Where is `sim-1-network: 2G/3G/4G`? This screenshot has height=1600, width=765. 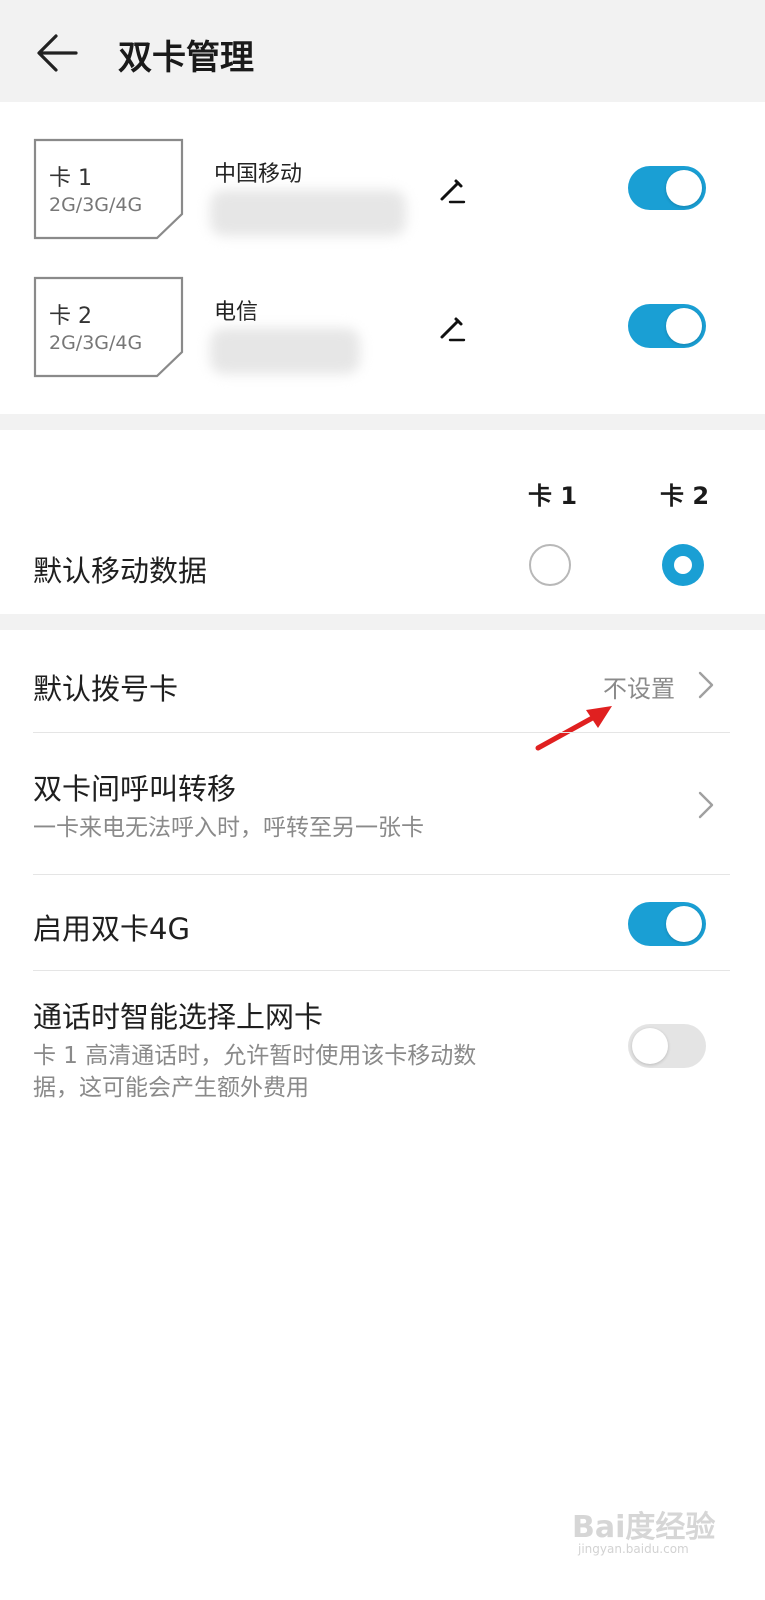
sim-1-network: 2G/3G/4G is located at coordinates (96, 205).